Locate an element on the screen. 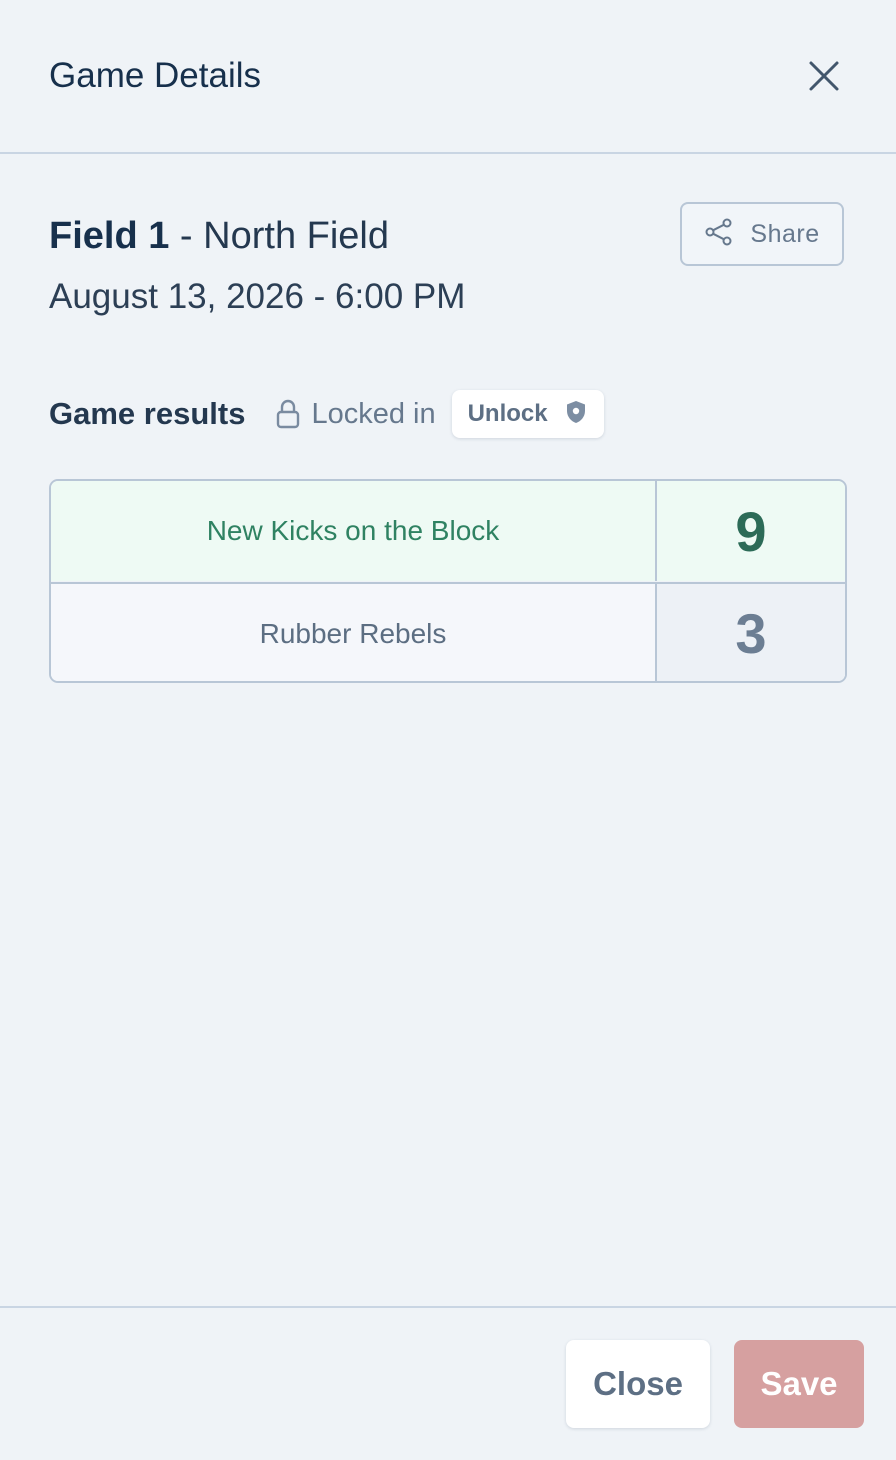  lock-icon is located at coordinates (288, 414).